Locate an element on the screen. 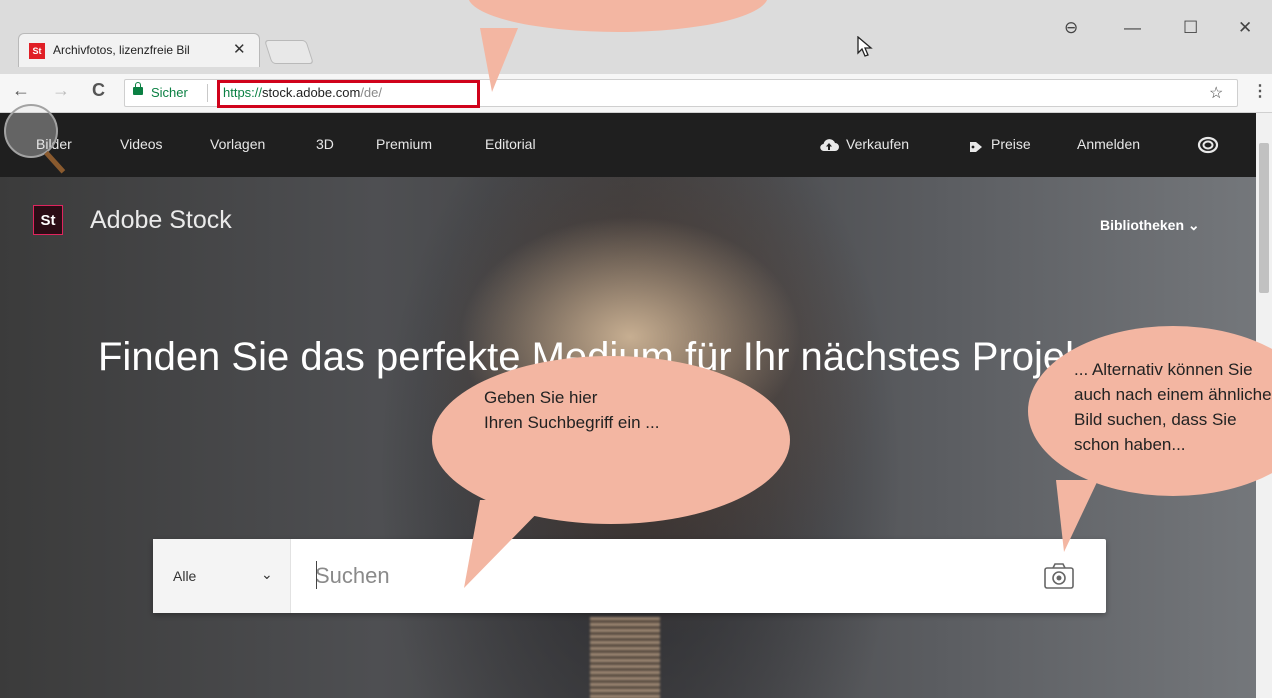 The image size is (1272, 698). libraries-dropdown: Bibliotheken ⌄ is located at coordinates (1150, 225).